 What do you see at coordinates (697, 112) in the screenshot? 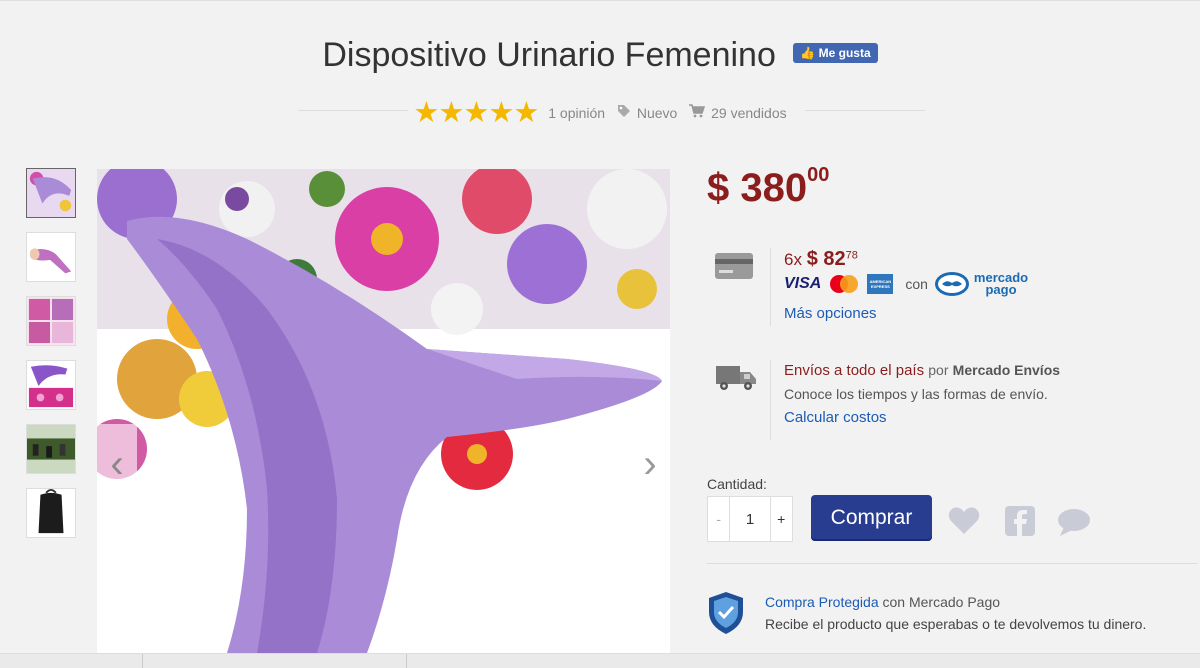
I see `cart-icon` at bounding box center [697, 112].